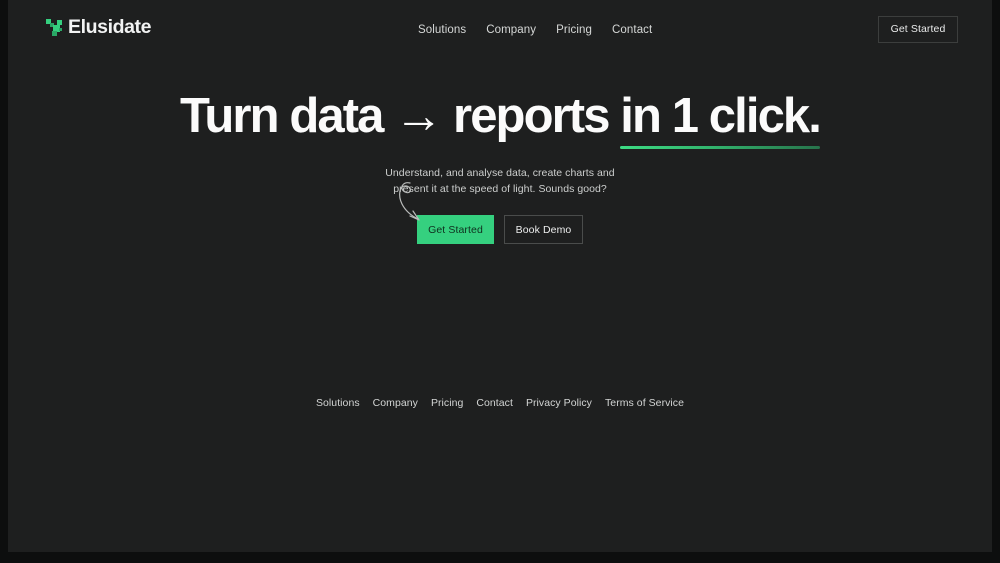 Image resolution: width=1000 pixels, height=563 pixels. I want to click on brand-name: Elusidate, so click(110, 27).